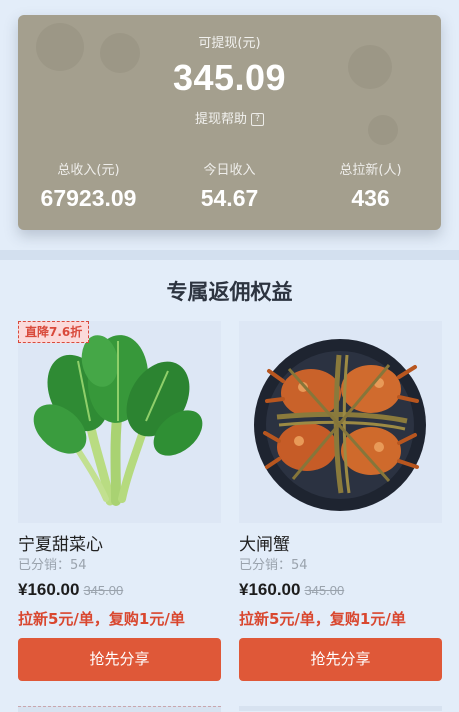  I want to click on stat-value: 54.67, so click(229, 198).